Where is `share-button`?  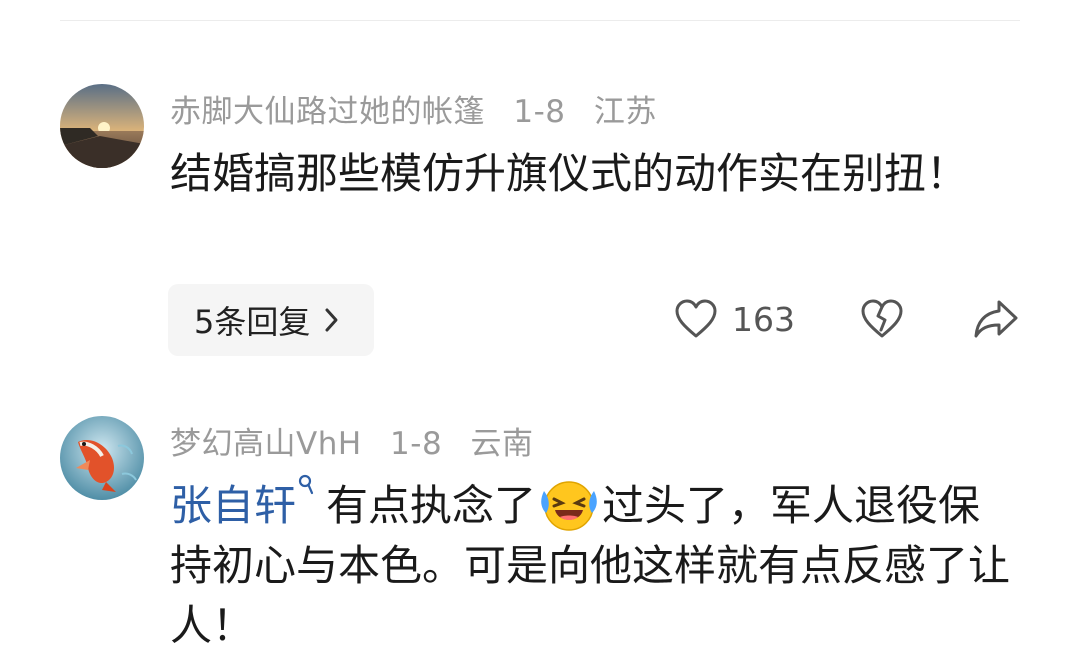
share-button is located at coordinates (996, 319).